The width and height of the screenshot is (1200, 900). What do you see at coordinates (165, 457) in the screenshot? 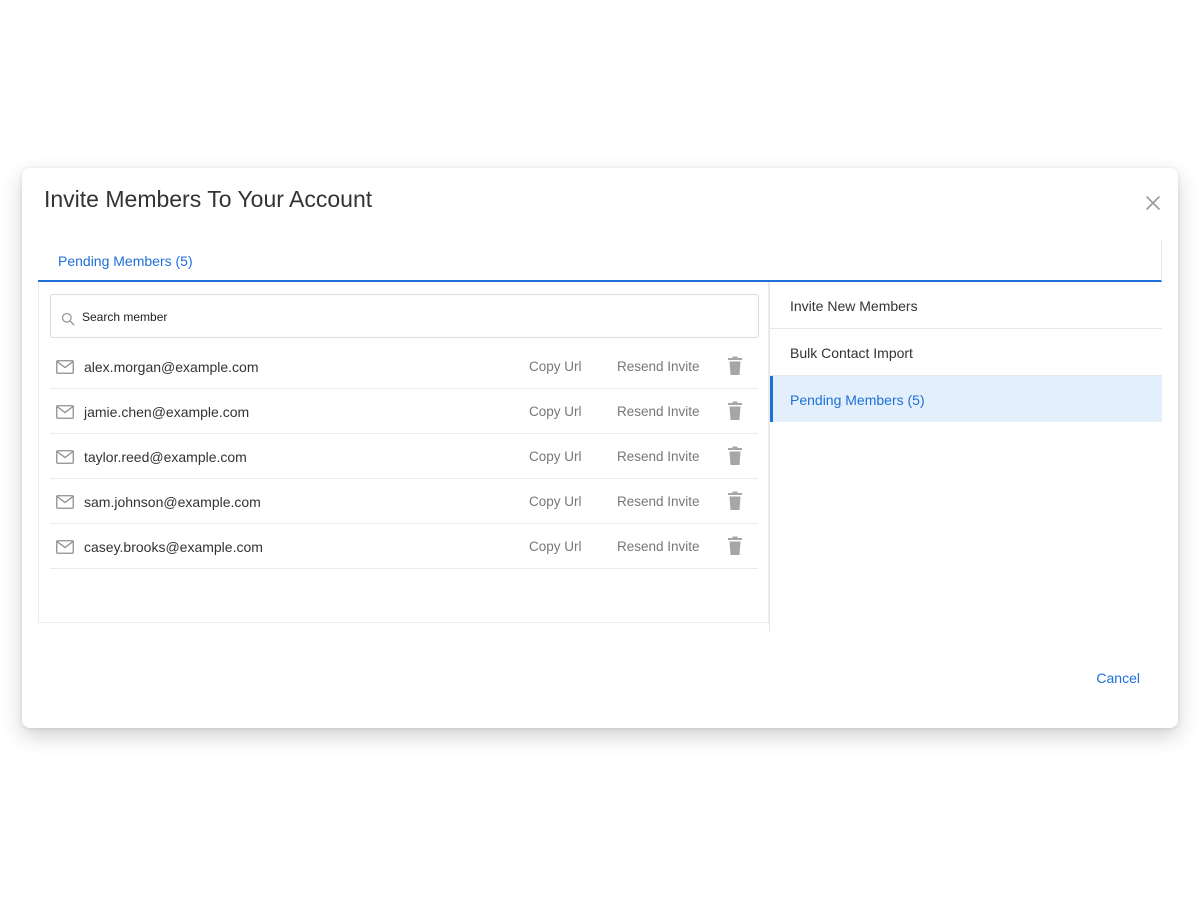
I see `member-email: taylor.reed@example.com` at bounding box center [165, 457].